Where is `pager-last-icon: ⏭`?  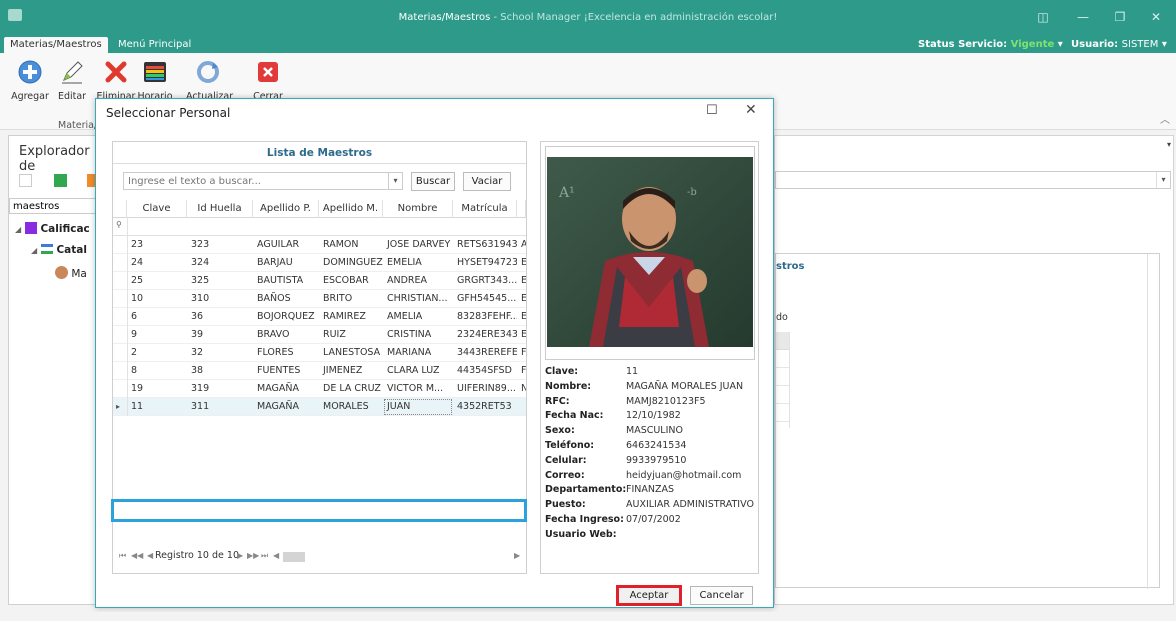
pager-last-icon: ⏭ is located at coordinates (264, 556).